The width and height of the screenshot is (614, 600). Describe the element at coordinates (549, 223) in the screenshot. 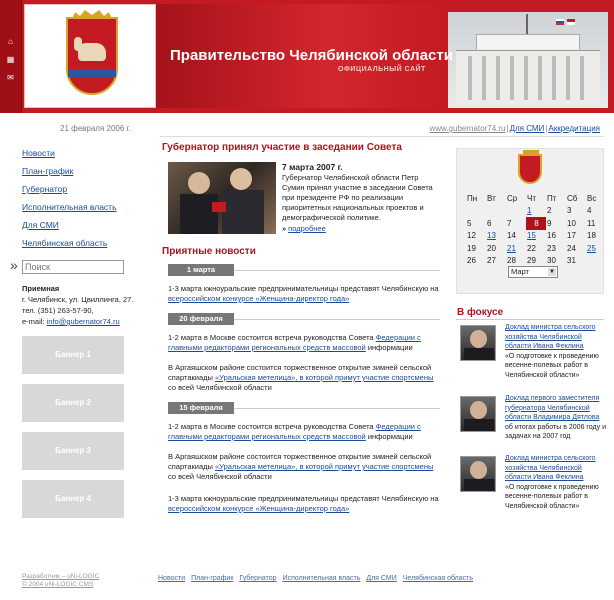

I see `calendar-day: 9` at that location.